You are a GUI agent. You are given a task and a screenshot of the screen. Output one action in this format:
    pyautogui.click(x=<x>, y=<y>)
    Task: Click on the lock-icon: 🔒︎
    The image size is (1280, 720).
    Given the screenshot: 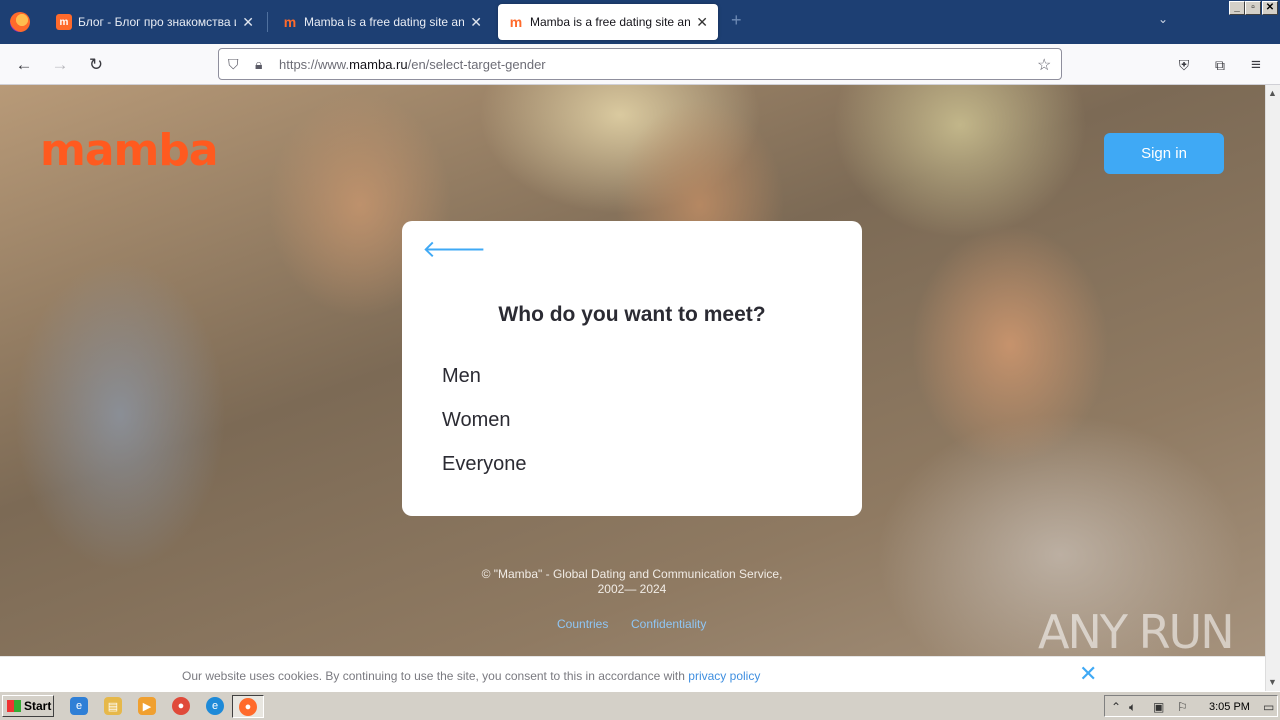 What is the action you would take?
    pyautogui.click(x=258, y=64)
    